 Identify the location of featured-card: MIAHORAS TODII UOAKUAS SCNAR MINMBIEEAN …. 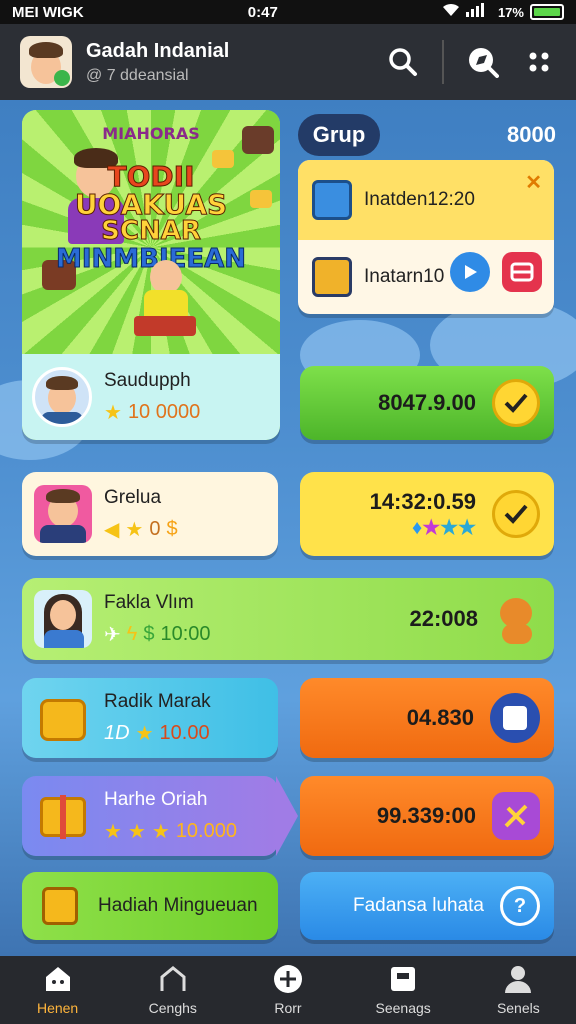
(151, 275).